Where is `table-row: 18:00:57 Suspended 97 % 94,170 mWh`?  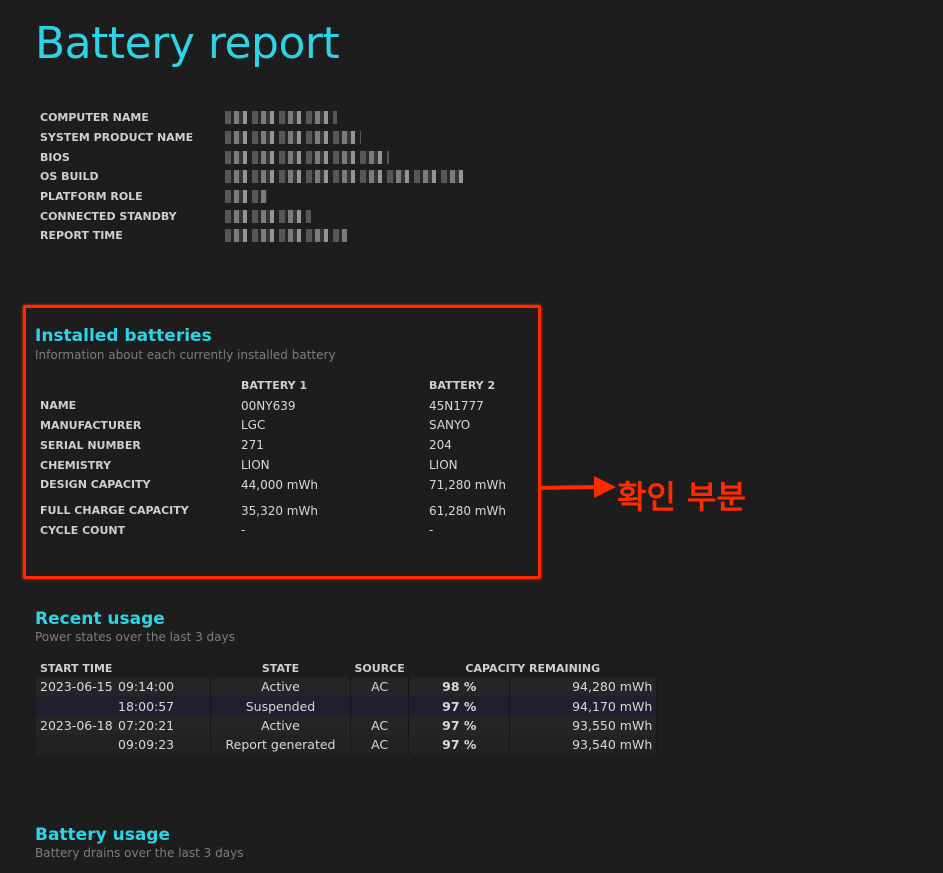
table-row: 18:00:57 Suspended 97 % 94,170 mWh is located at coordinates (347, 706).